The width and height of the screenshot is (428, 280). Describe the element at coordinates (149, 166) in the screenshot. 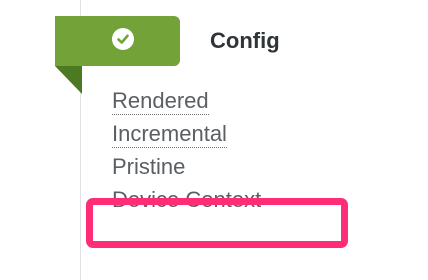

I see `item-pristine-label: Pristine` at that location.